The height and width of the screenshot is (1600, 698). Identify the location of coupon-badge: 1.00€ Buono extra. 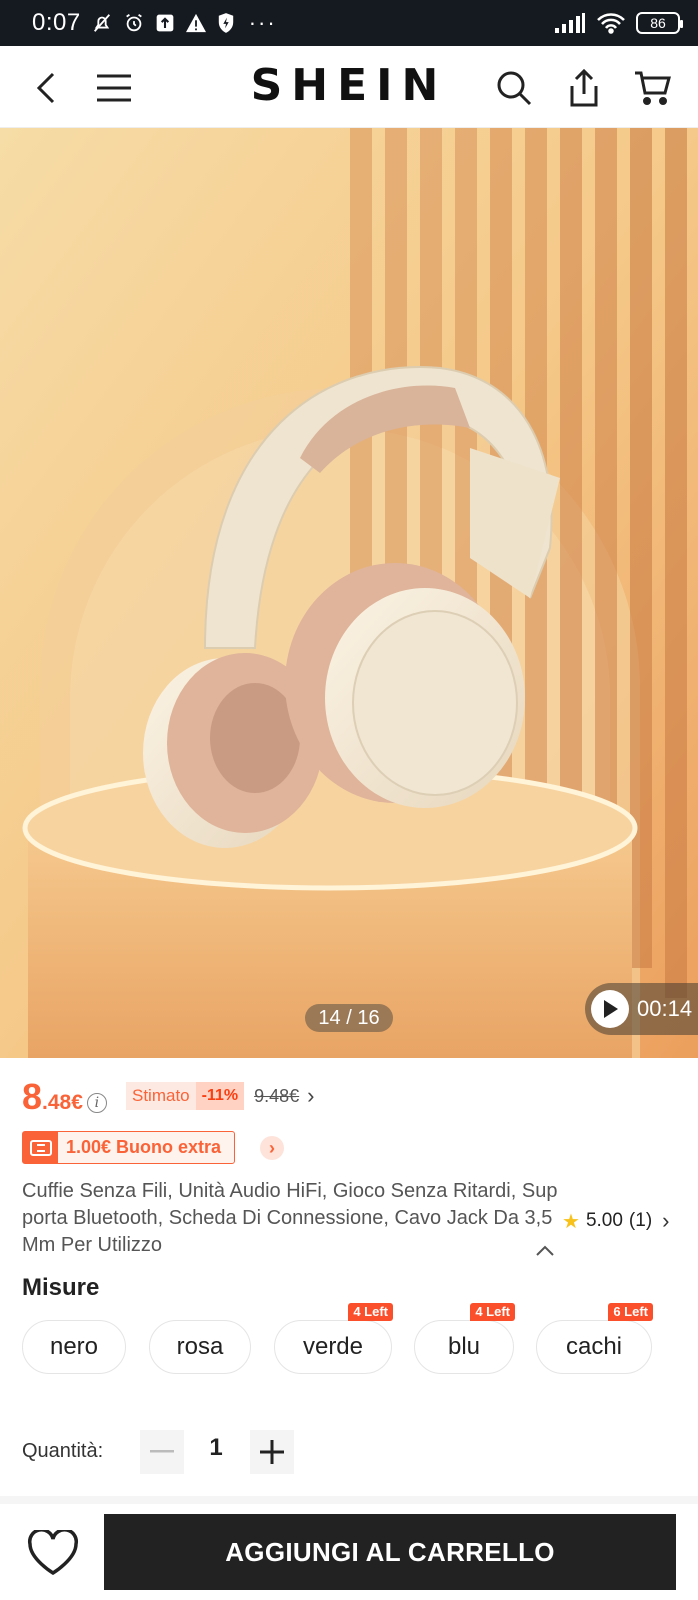
(128, 1147).